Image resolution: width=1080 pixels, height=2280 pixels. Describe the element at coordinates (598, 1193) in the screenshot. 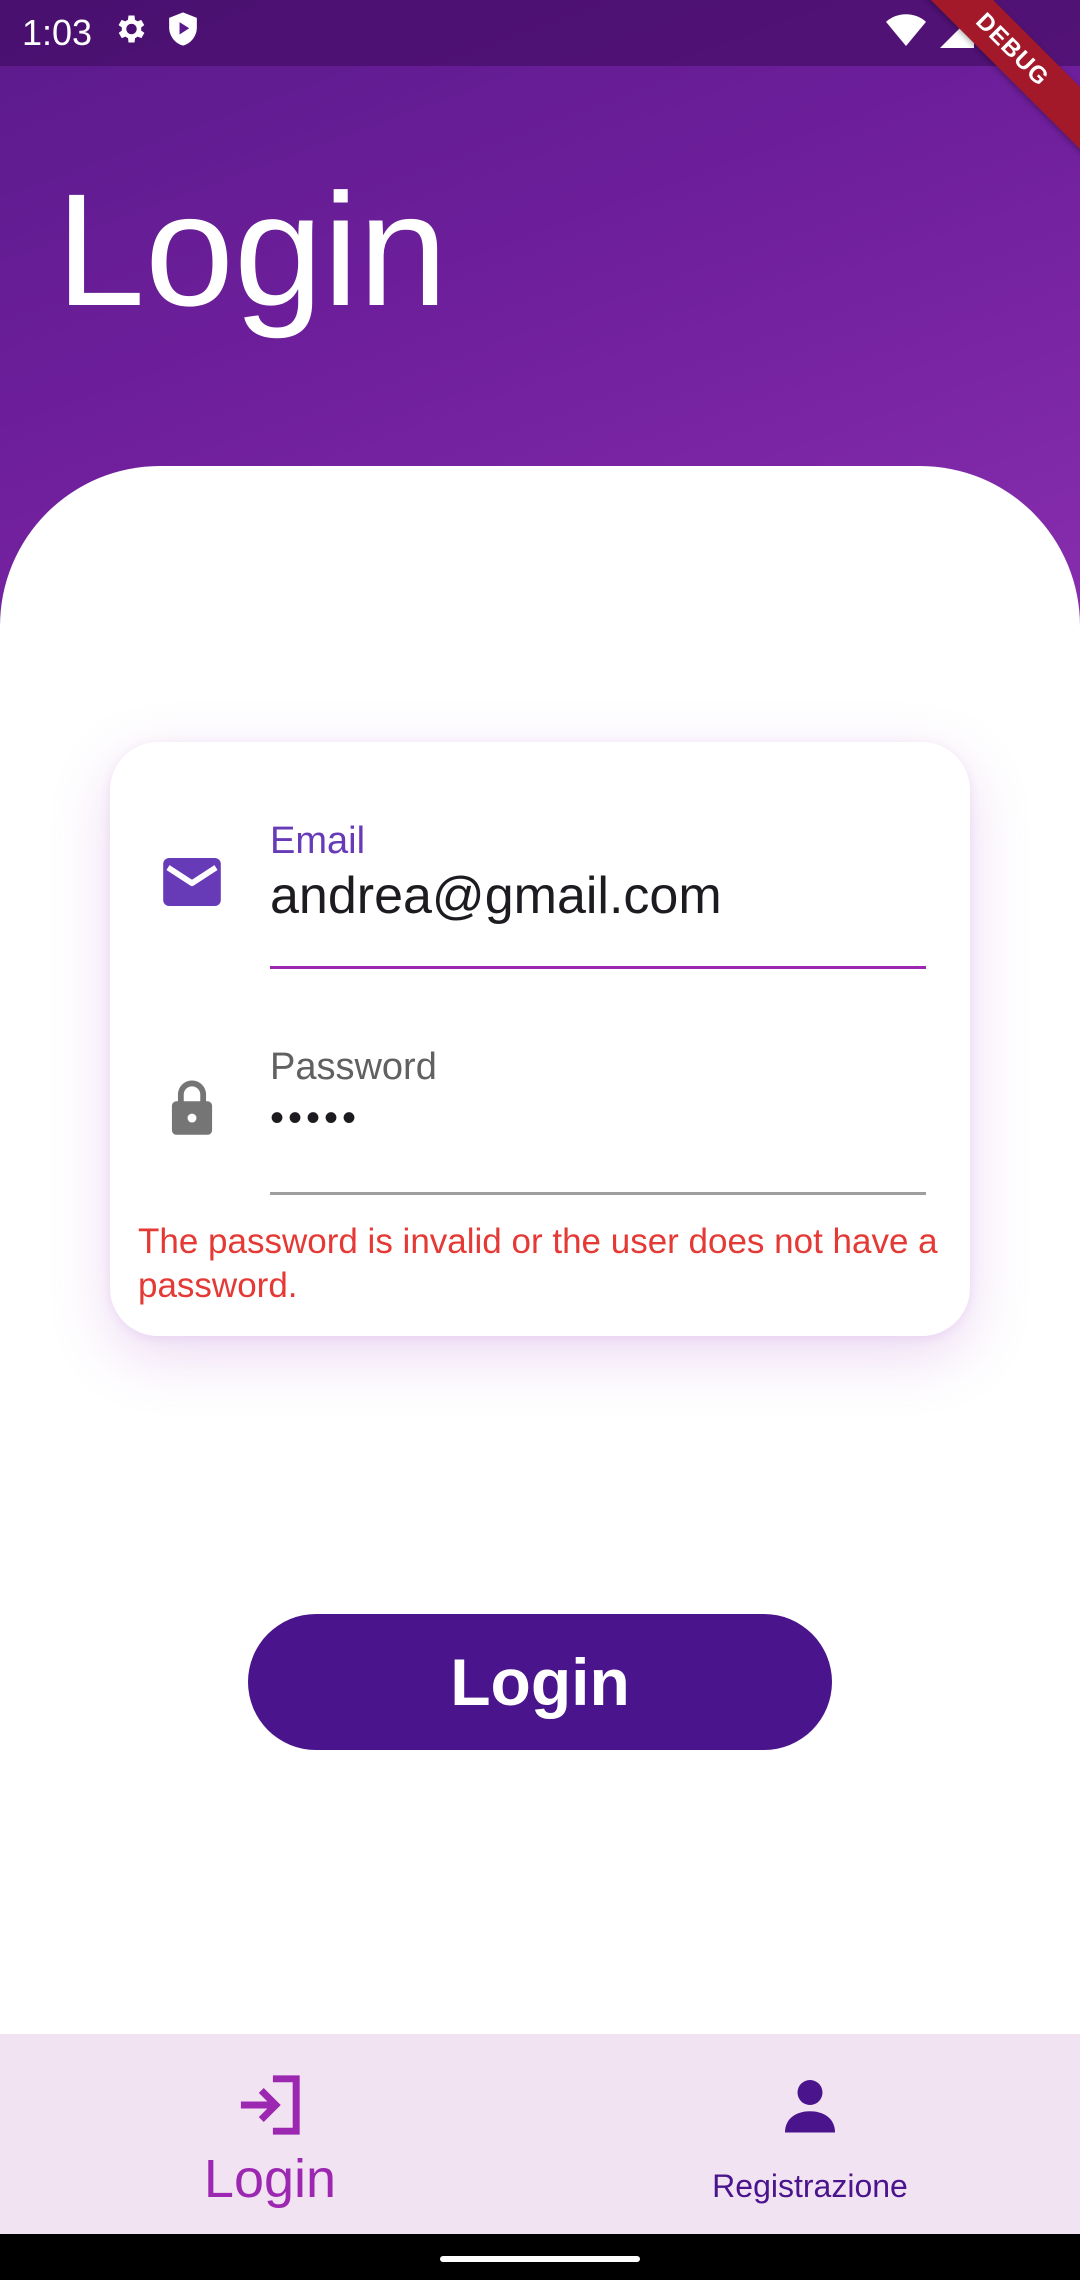

I see `password-underline` at that location.